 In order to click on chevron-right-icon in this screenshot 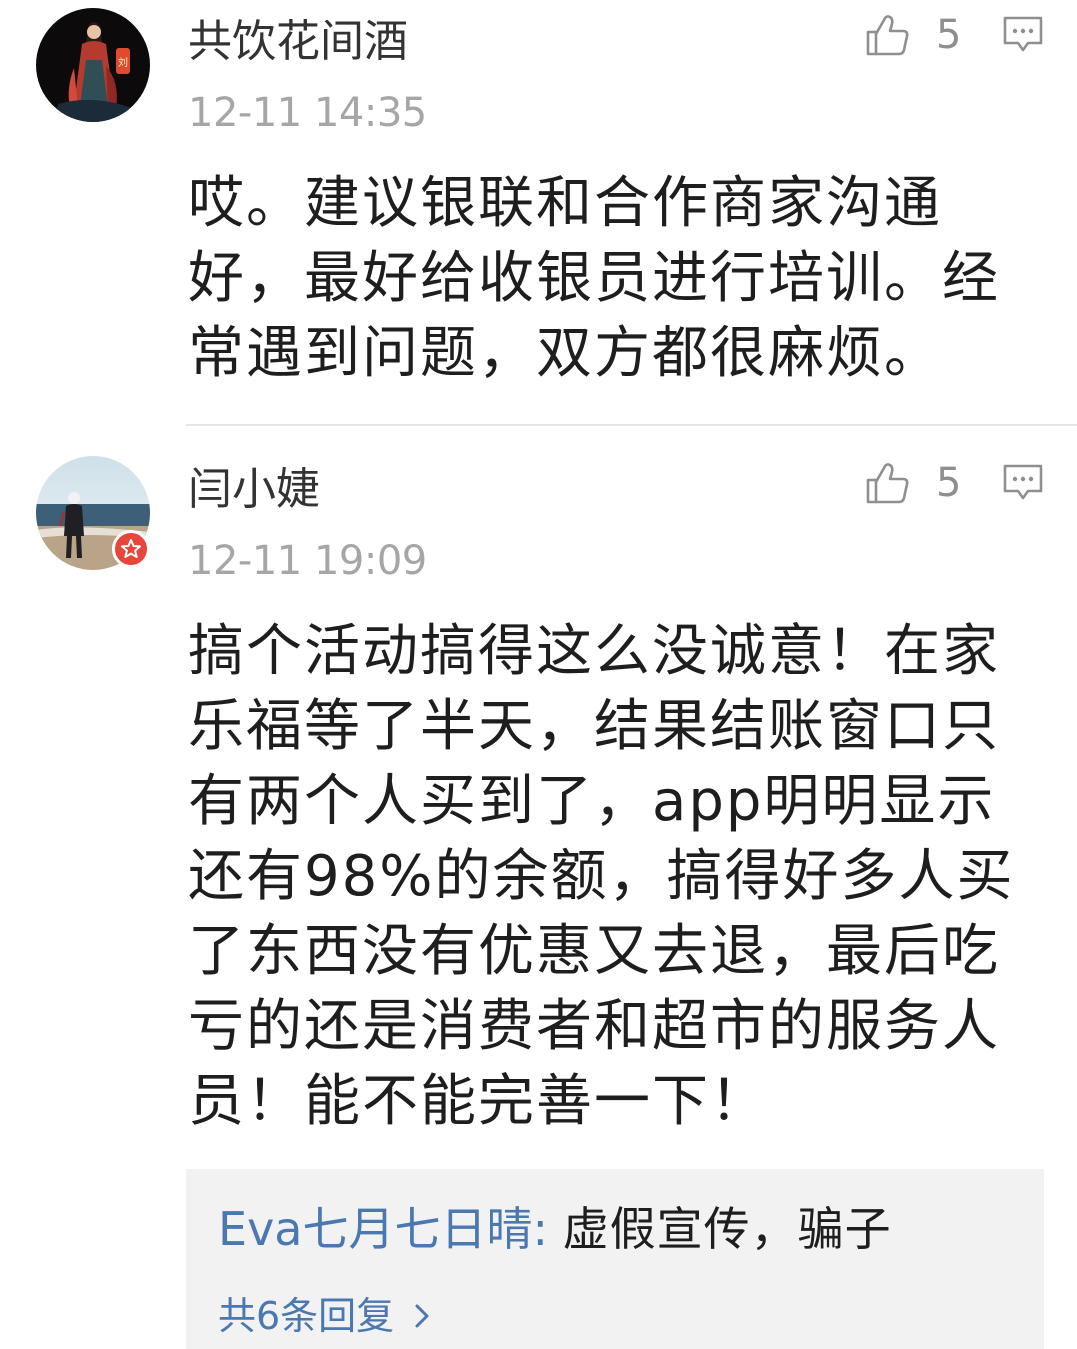, I will do `click(422, 1316)`.